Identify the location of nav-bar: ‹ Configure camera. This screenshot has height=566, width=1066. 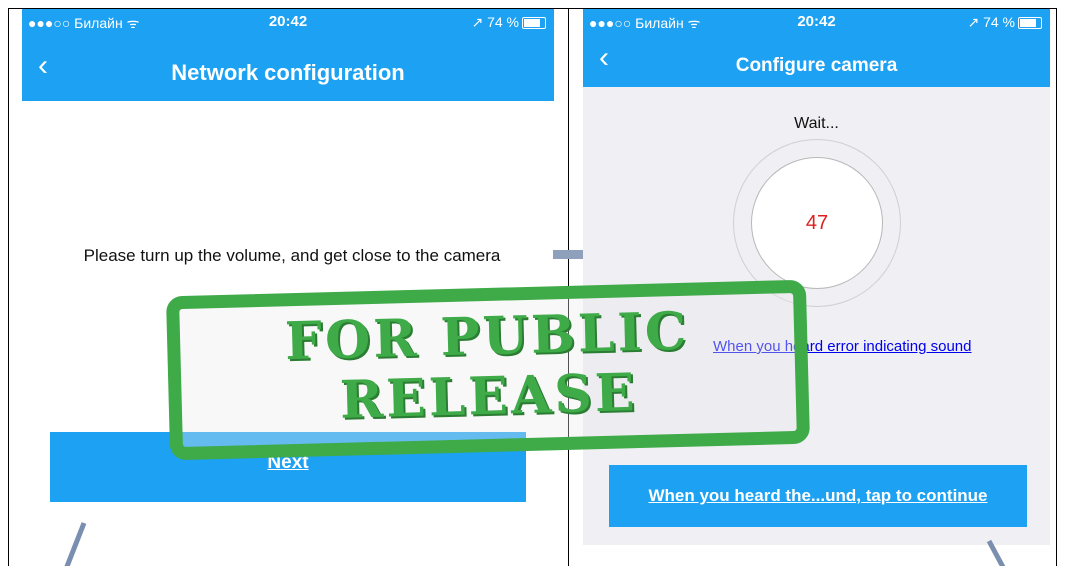
(816, 61).